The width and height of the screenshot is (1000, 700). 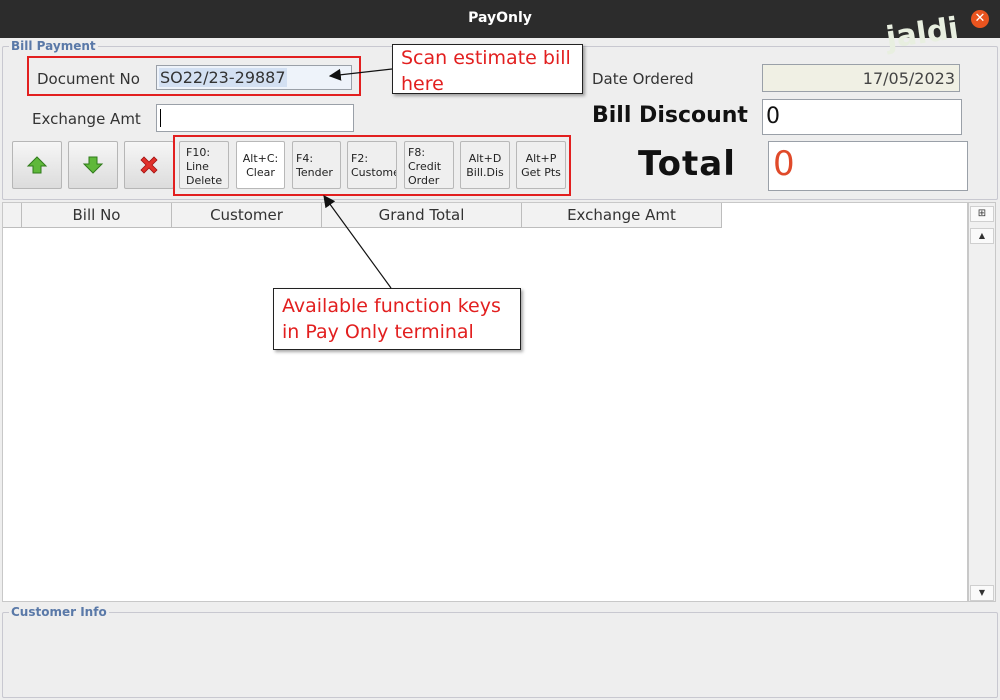 What do you see at coordinates (982, 402) in the screenshot?
I see `vertical-scrollbar: ⊞ ▲ ▼` at bounding box center [982, 402].